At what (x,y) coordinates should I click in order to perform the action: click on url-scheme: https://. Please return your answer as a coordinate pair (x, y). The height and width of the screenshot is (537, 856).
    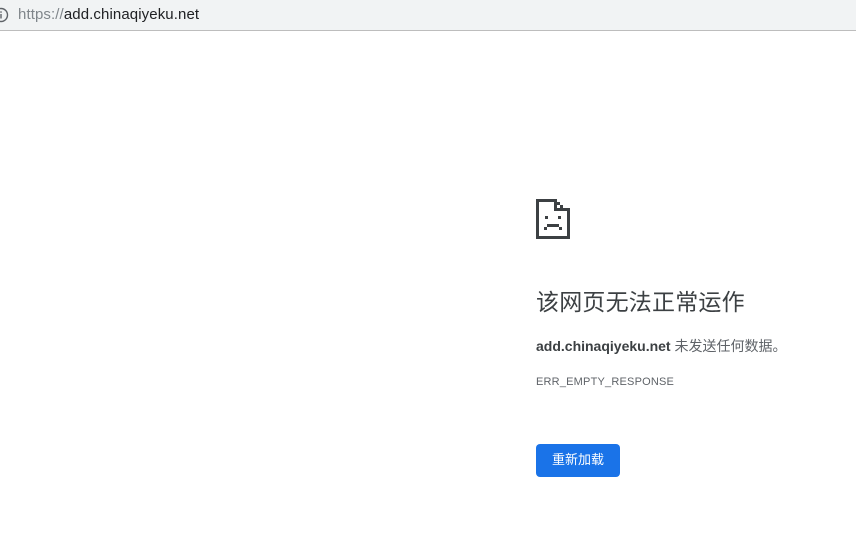
    Looking at the image, I should click on (41, 14).